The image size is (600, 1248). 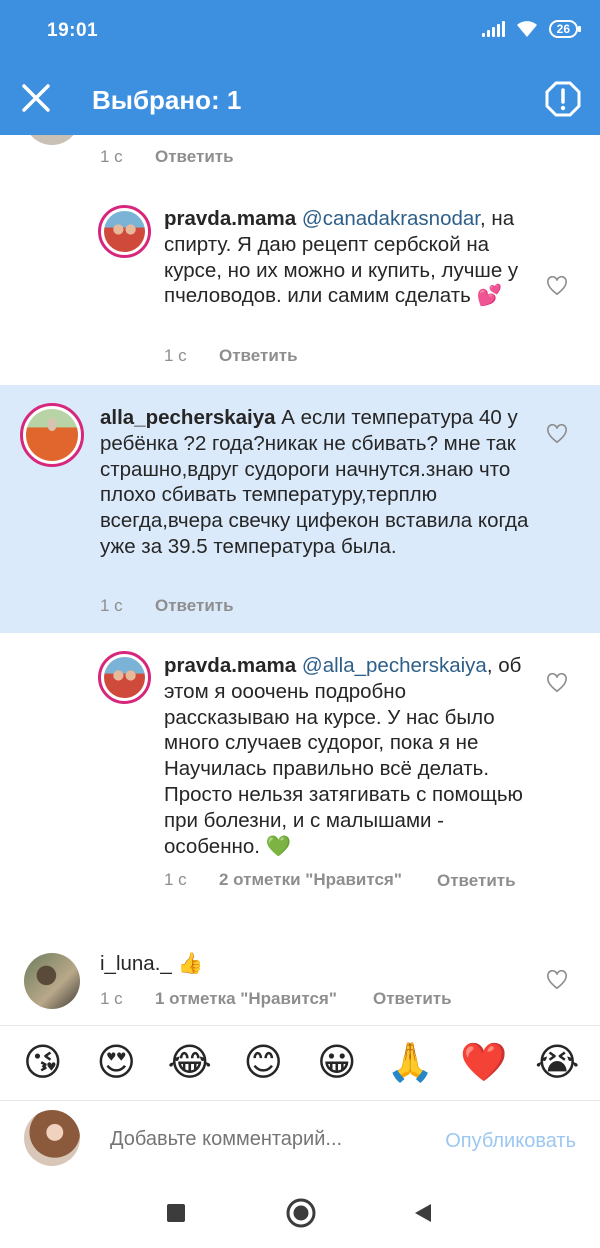 What do you see at coordinates (167, 100) in the screenshot?
I see `page-title: Выбрано: 1` at bounding box center [167, 100].